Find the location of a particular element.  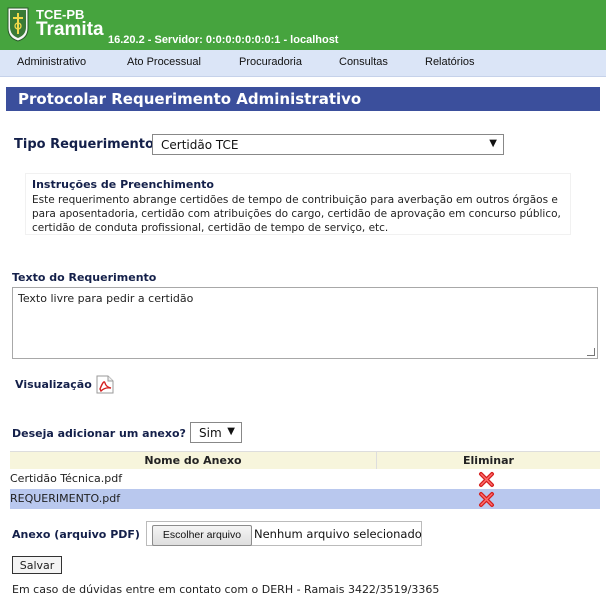

column-header-nome: Nome do Anexo is located at coordinates (193, 460).